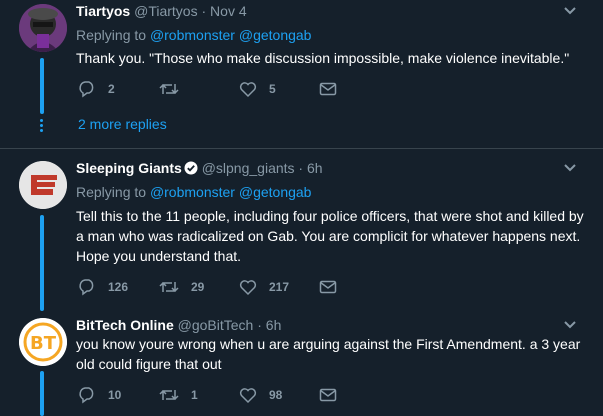 This screenshot has height=416, width=603. I want to click on reply-count: 126, so click(118, 287).